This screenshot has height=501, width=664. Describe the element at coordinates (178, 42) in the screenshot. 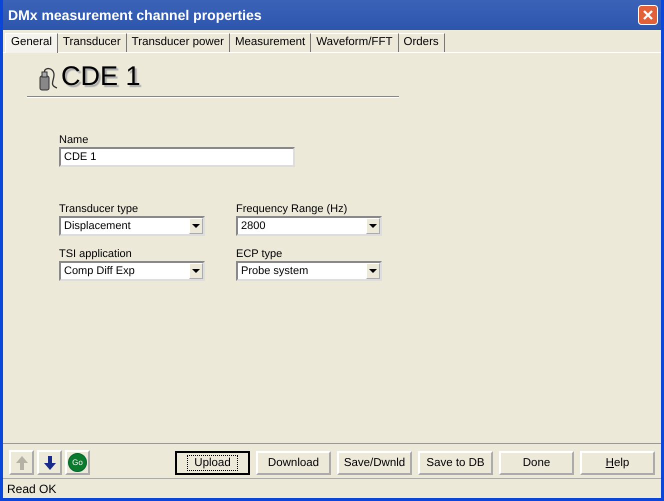

I see `tab: Transducer power` at that location.